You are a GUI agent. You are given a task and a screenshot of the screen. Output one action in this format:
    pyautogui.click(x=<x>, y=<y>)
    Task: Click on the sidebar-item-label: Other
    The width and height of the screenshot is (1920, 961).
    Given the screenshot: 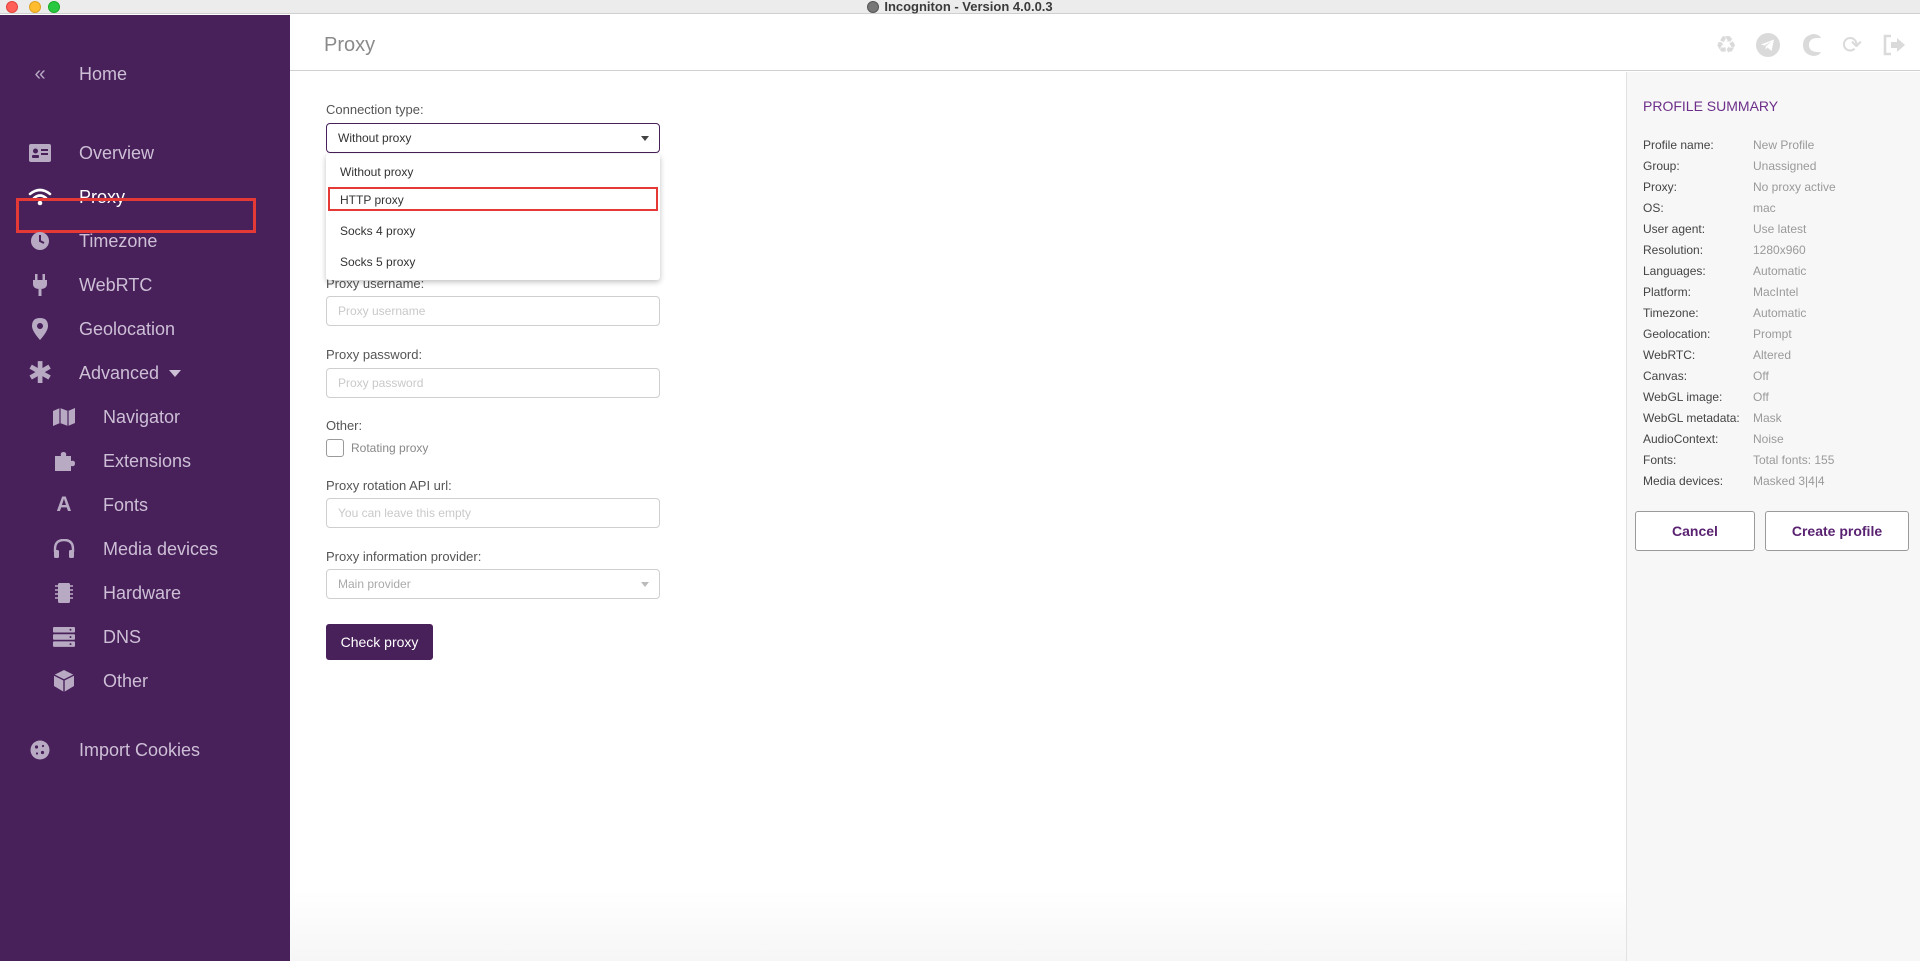 What is the action you would take?
    pyautogui.click(x=126, y=680)
    